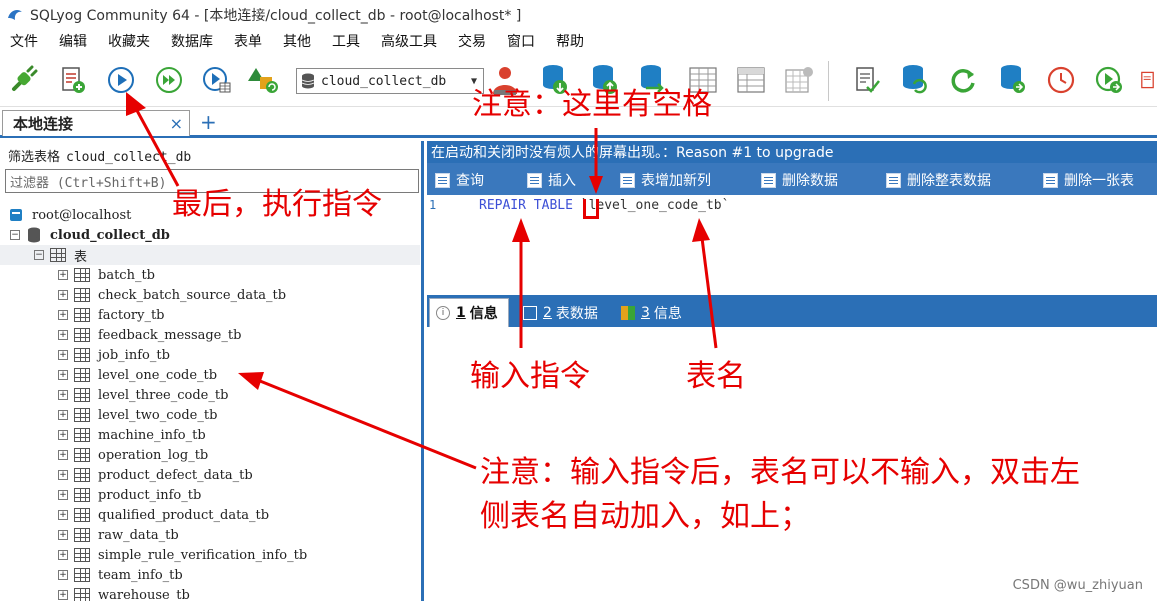 Image resolution: width=1157 pixels, height=601 pixels. I want to click on menu-window: 窗口, so click(521, 41).